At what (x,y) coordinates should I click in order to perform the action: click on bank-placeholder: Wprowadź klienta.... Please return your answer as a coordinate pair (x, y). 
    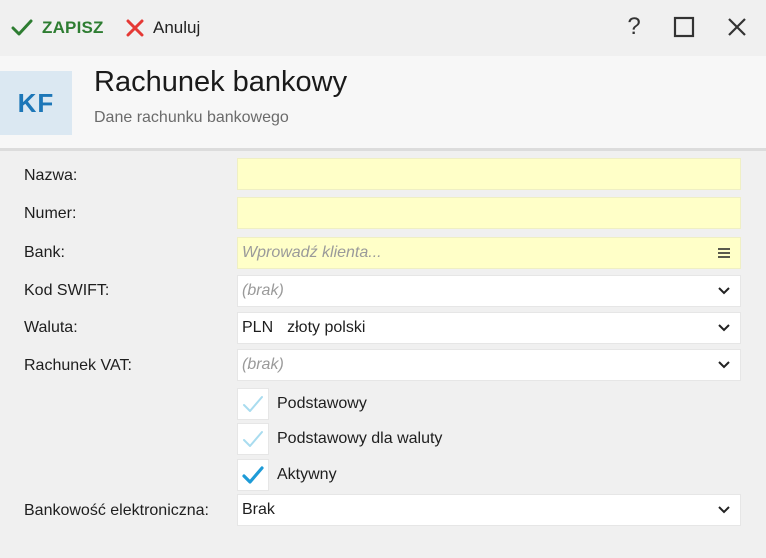
    Looking at the image, I should click on (312, 252).